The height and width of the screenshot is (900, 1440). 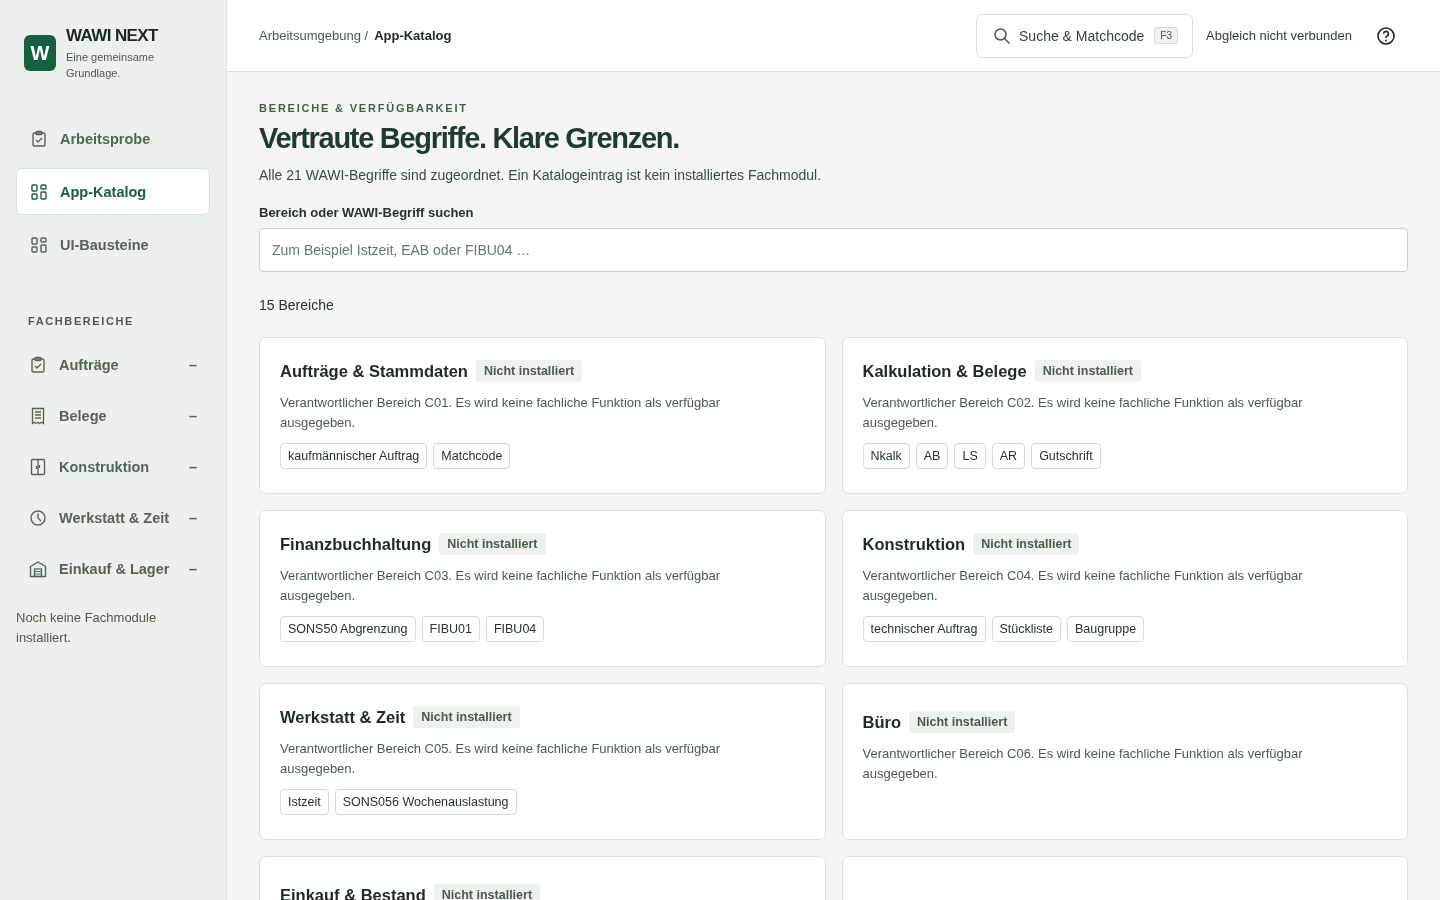 I want to click on card-title: Werkstatt & Zeit, so click(x=343, y=717).